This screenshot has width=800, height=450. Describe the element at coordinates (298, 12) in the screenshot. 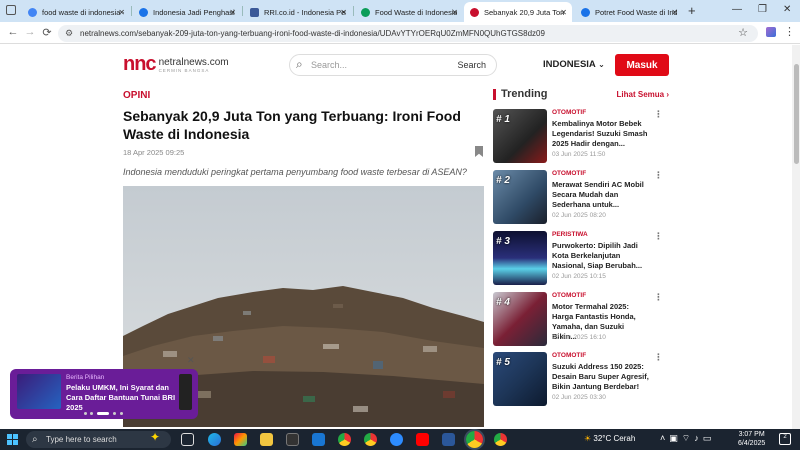

I see `browser-tab-3: RRI.co.id - Indonesia Peny ✕` at that location.